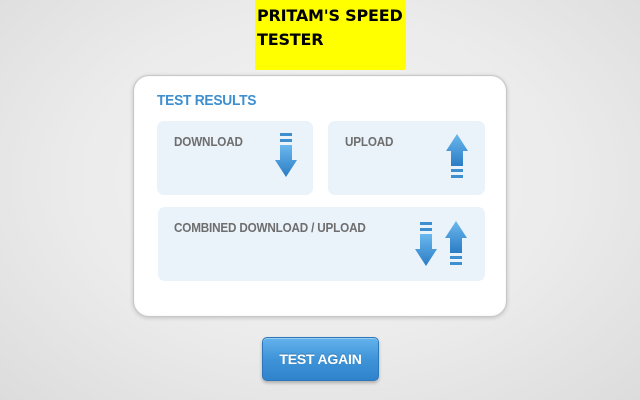 Image resolution: width=640 pixels, height=400 pixels. I want to click on app-title-line-1: PRITAM'S SPEED, so click(330, 15).